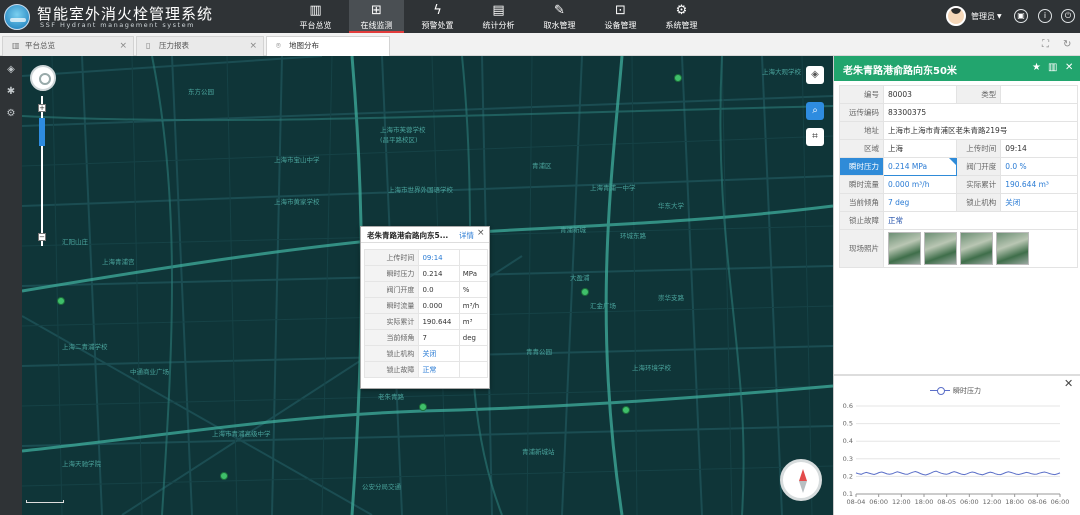 This screenshot has height=515, width=1080. What do you see at coordinates (42, 132) in the screenshot?
I see `zoom-handle` at bounding box center [42, 132].